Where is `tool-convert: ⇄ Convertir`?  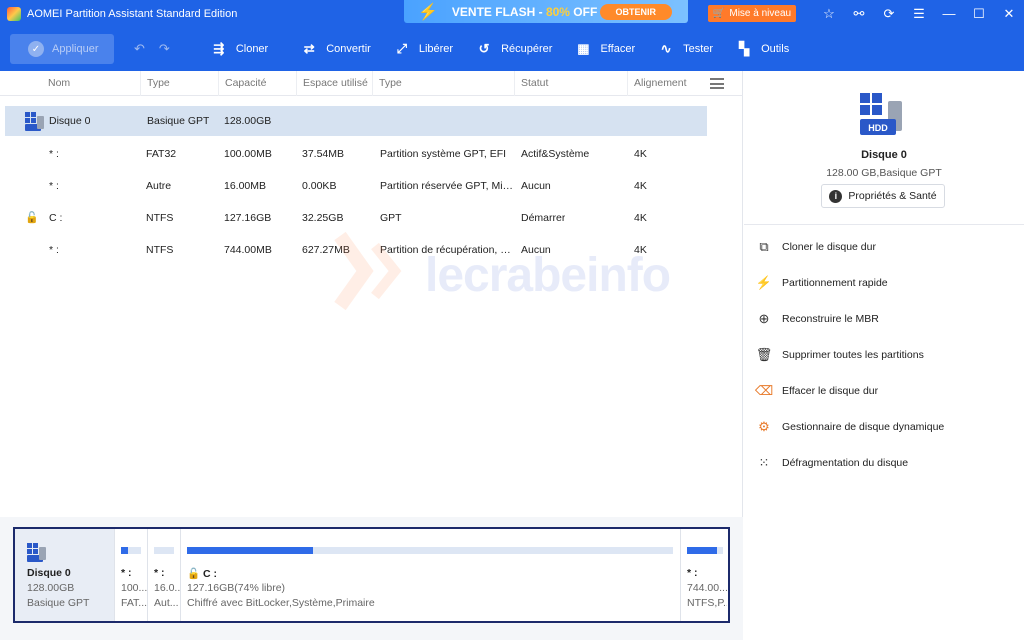 tool-convert: ⇄ Convertir is located at coordinates (335, 49).